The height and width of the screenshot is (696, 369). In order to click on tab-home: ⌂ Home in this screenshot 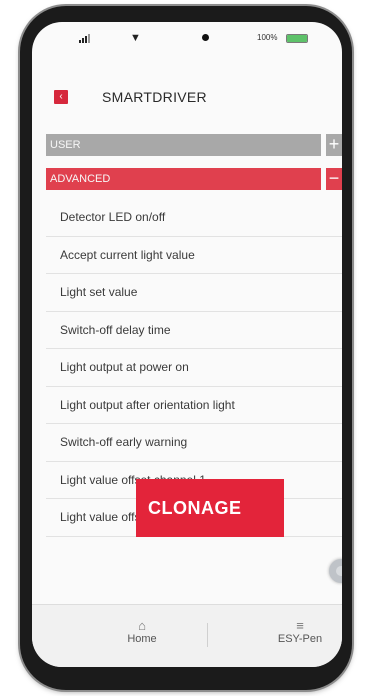, I will do `click(142, 632)`.